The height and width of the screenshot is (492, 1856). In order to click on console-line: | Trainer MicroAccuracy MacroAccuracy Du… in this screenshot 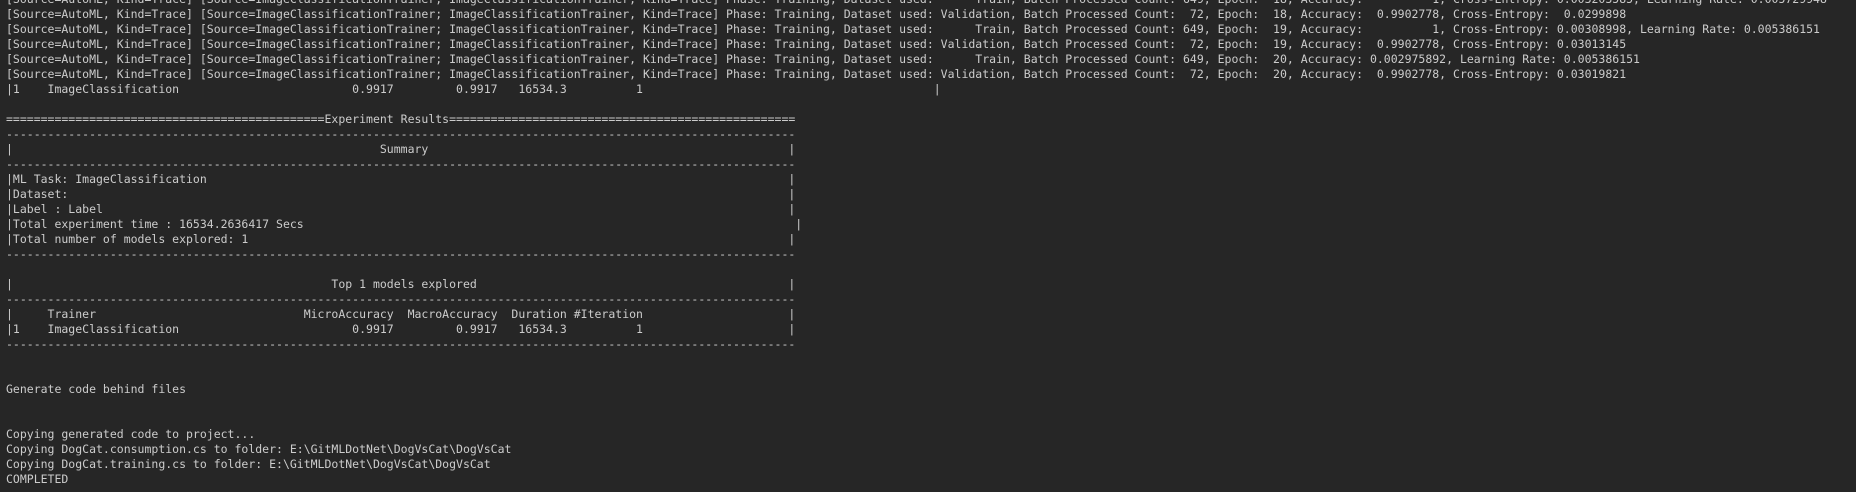, I will do `click(401, 314)`.